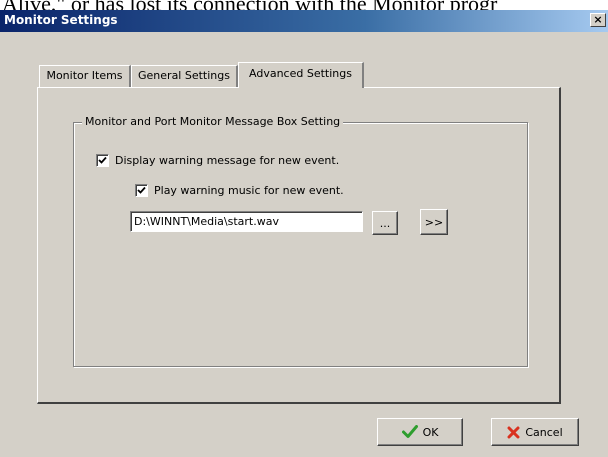 The image size is (608, 457). I want to click on title-bar: Monitor Settings ×, so click(304, 21).